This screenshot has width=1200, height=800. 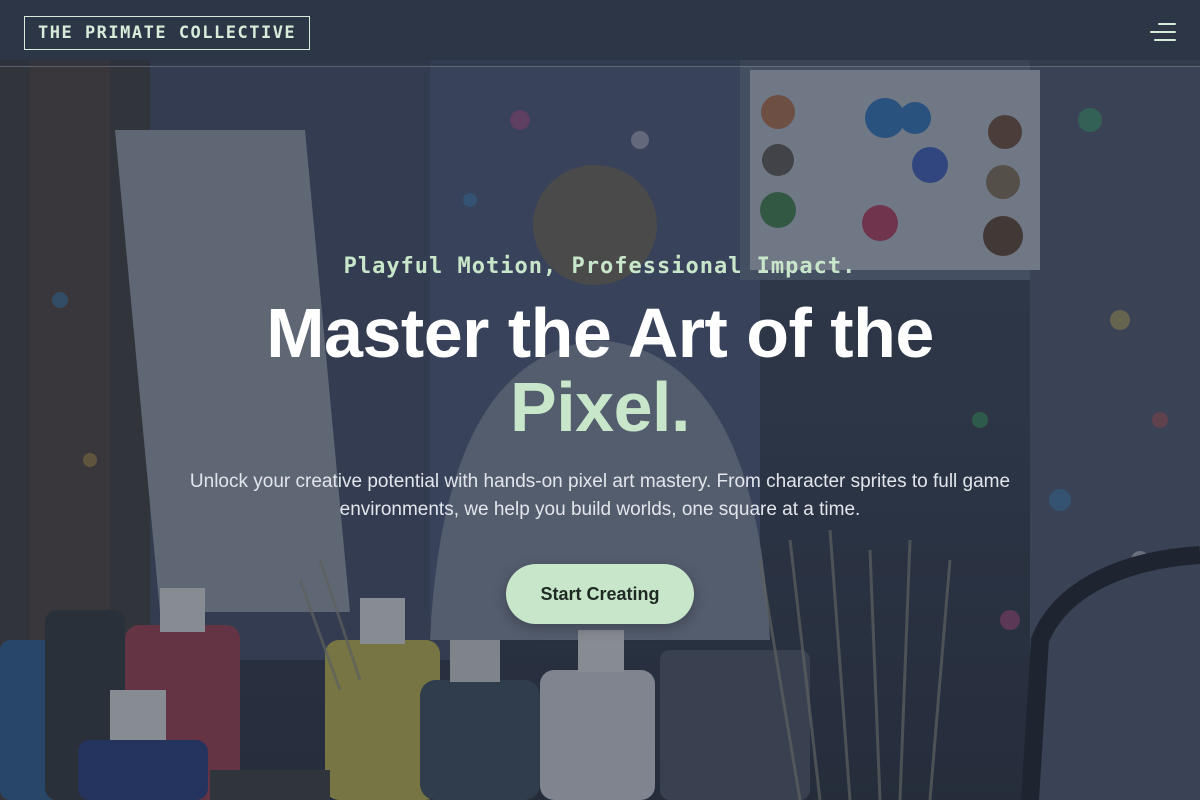 I want to click on hero-tagline: Playful Motion, Professional Impact., so click(x=600, y=266).